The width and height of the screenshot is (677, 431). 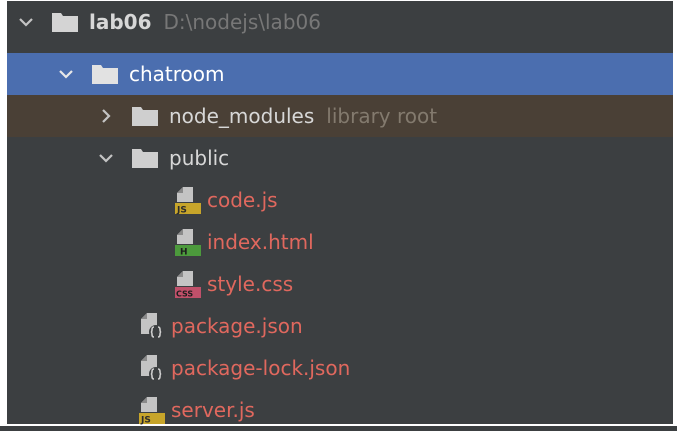 What do you see at coordinates (187, 242) in the screenshot?
I see `html-file-icon: H` at bounding box center [187, 242].